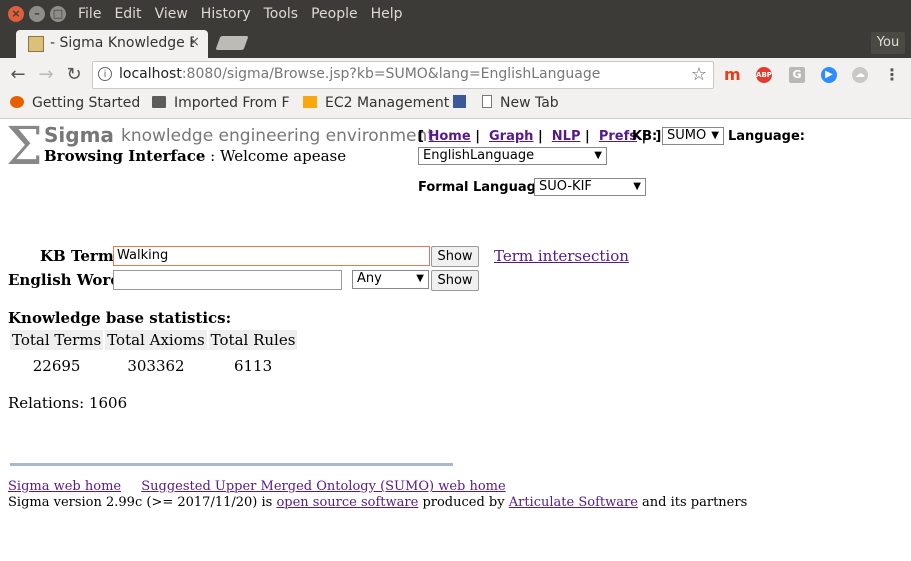  What do you see at coordinates (484, 187) in the screenshot?
I see `formal-language-label: Formal Language:` at bounding box center [484, 187].